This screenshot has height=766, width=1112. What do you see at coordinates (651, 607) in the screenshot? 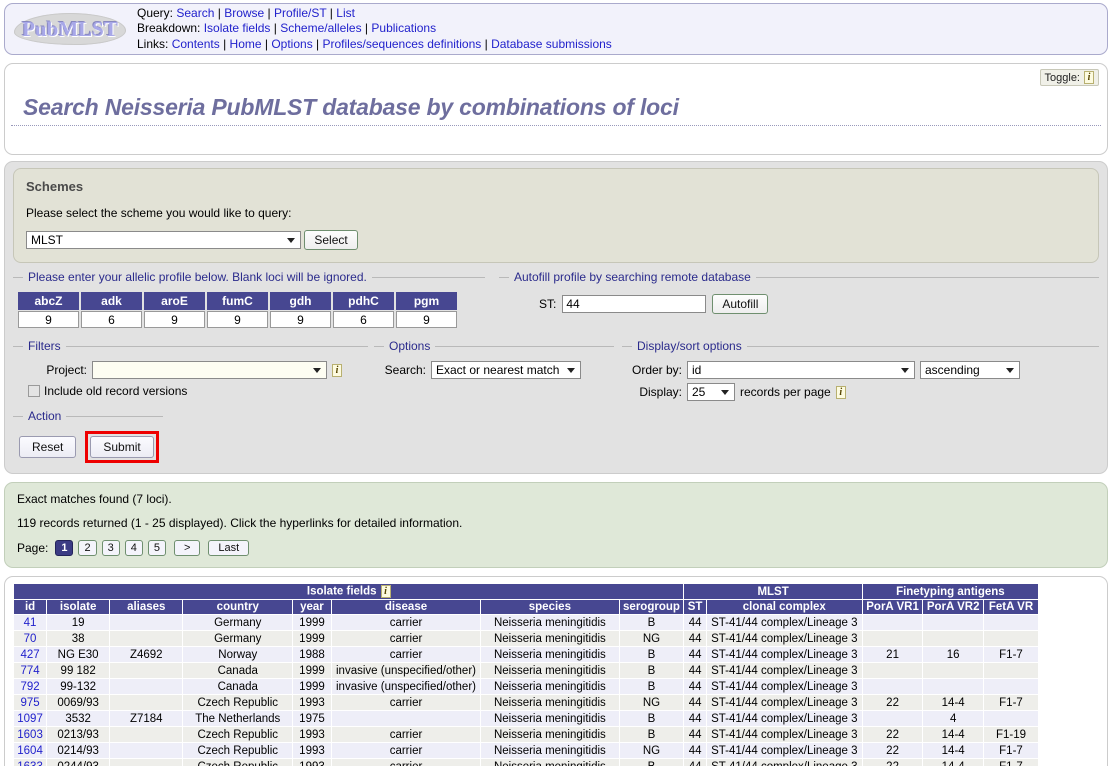
I see `col-header-serogroup: serogroup` at bounding box center [651, 607].